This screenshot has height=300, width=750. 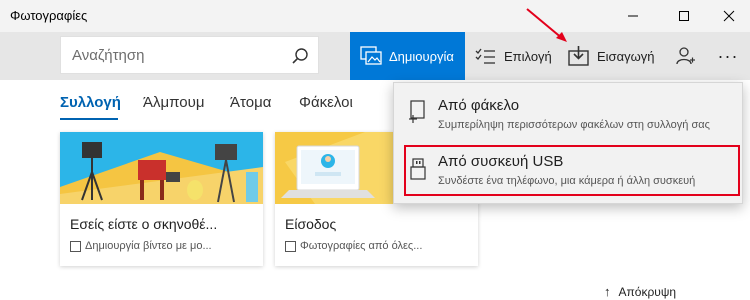 I want to click on hide-label: Απόκρυψη, so click(x=647, y=291).